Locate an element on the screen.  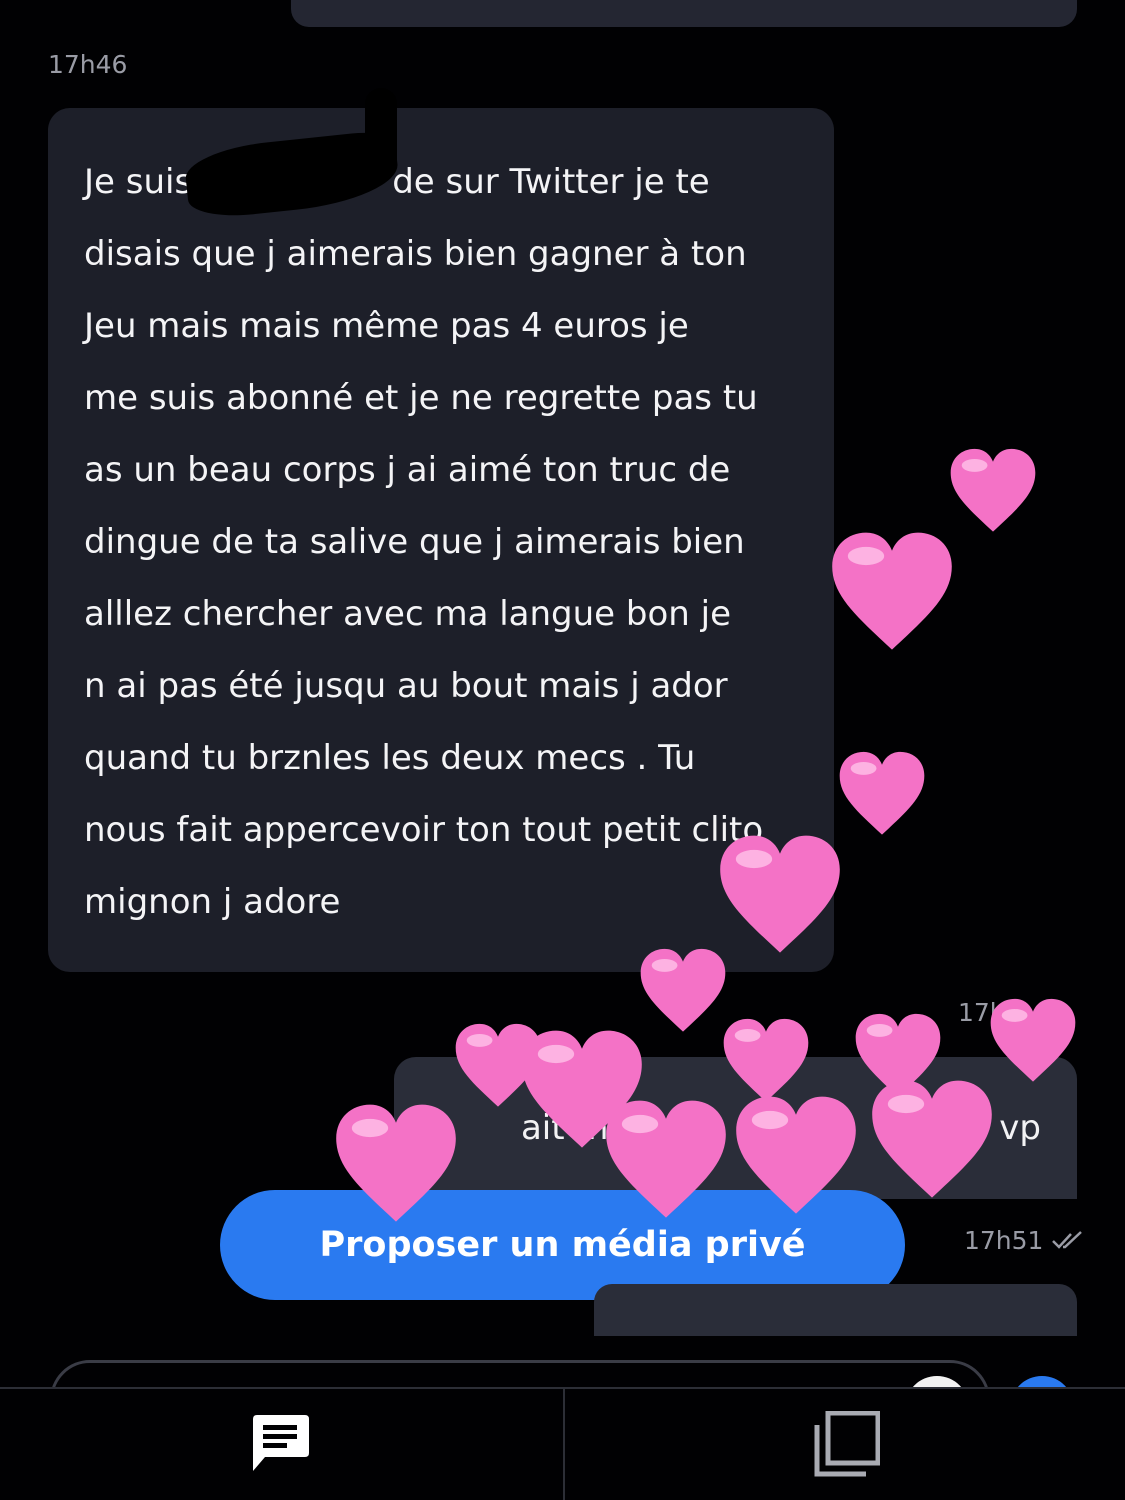
media-icon is located at coordinates (847, 1443).